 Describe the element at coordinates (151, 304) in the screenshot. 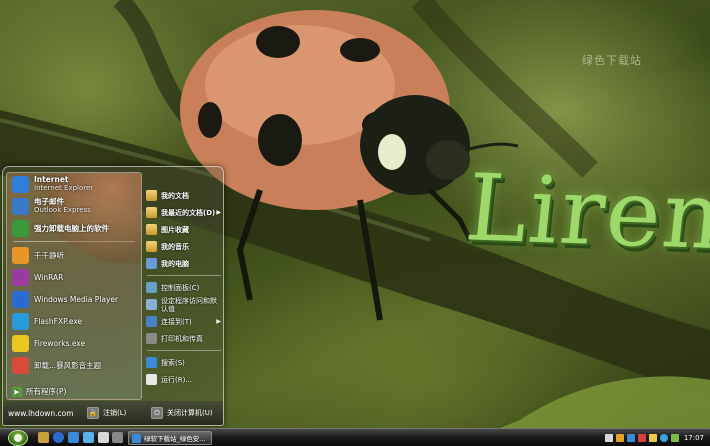

I see `program-defaults-icon` at that location.